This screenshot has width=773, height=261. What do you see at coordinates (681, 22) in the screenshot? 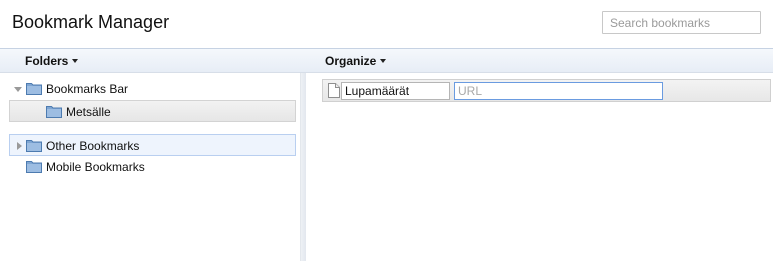
I see `search-input` at bounding box center [681, 22].